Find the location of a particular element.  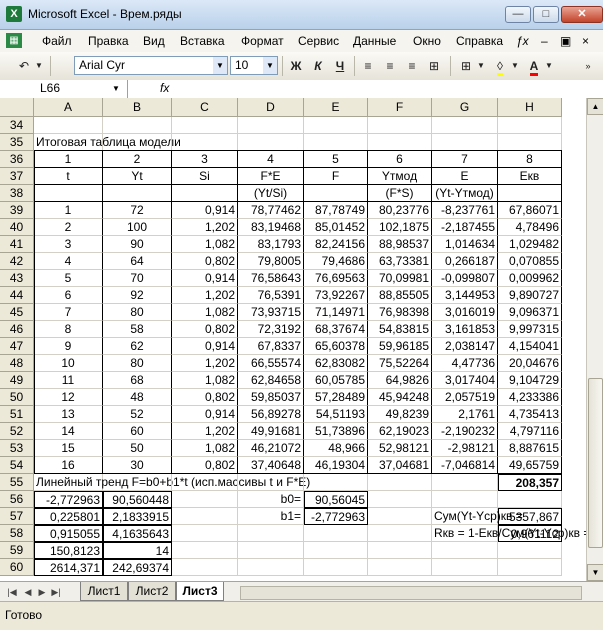

cell-C47: 0,914 is located at coordinates (205, 346).